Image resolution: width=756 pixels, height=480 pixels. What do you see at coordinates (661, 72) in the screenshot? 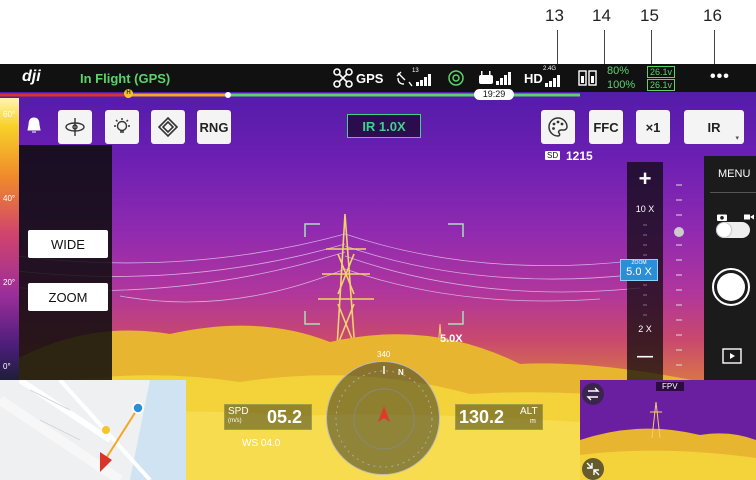
I see `battery-volt-1: 26.1v` at bounding box center [661, 72].